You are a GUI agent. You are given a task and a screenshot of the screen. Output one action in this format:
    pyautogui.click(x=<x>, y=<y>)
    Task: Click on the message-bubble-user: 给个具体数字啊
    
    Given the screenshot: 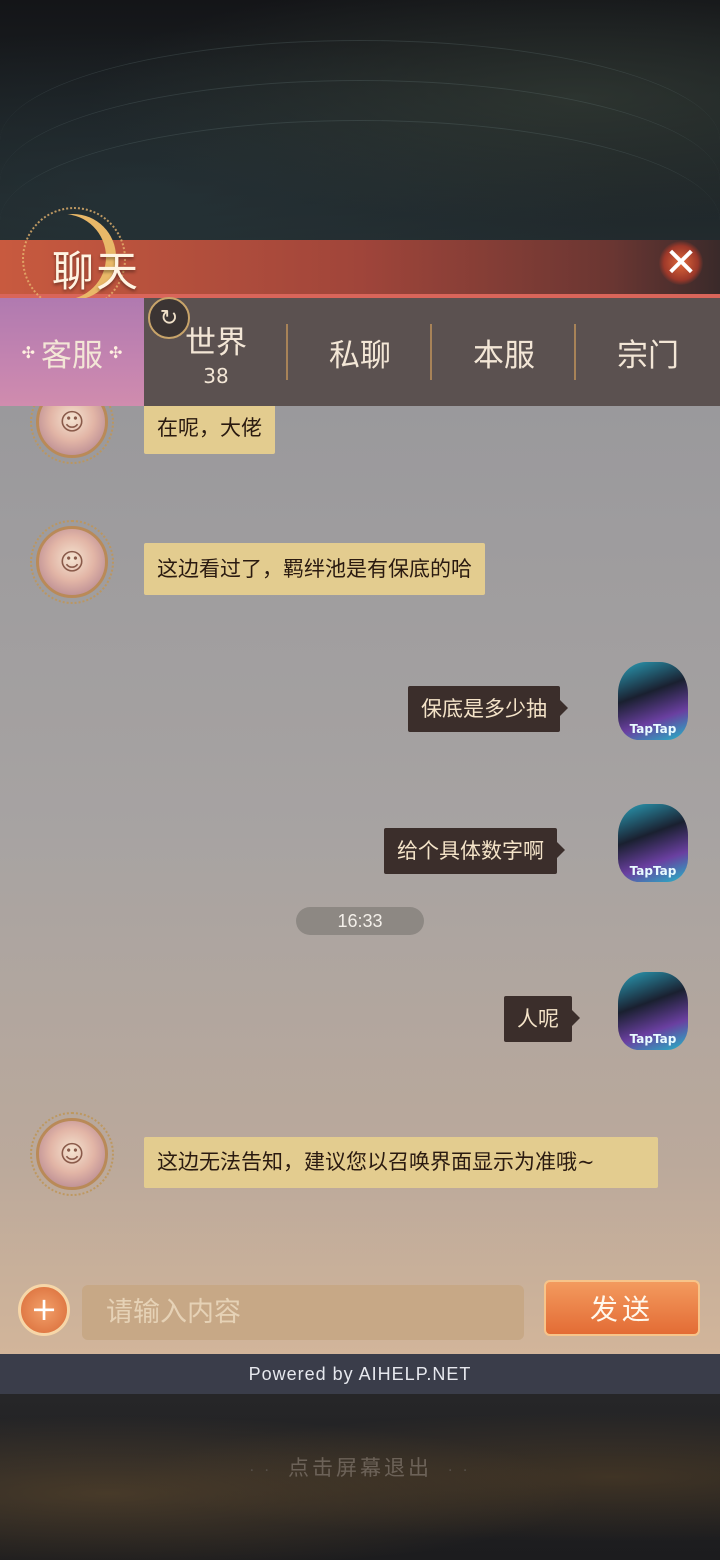 What is the action you would take?
    pyautogui.click(x=474, y=851)
    